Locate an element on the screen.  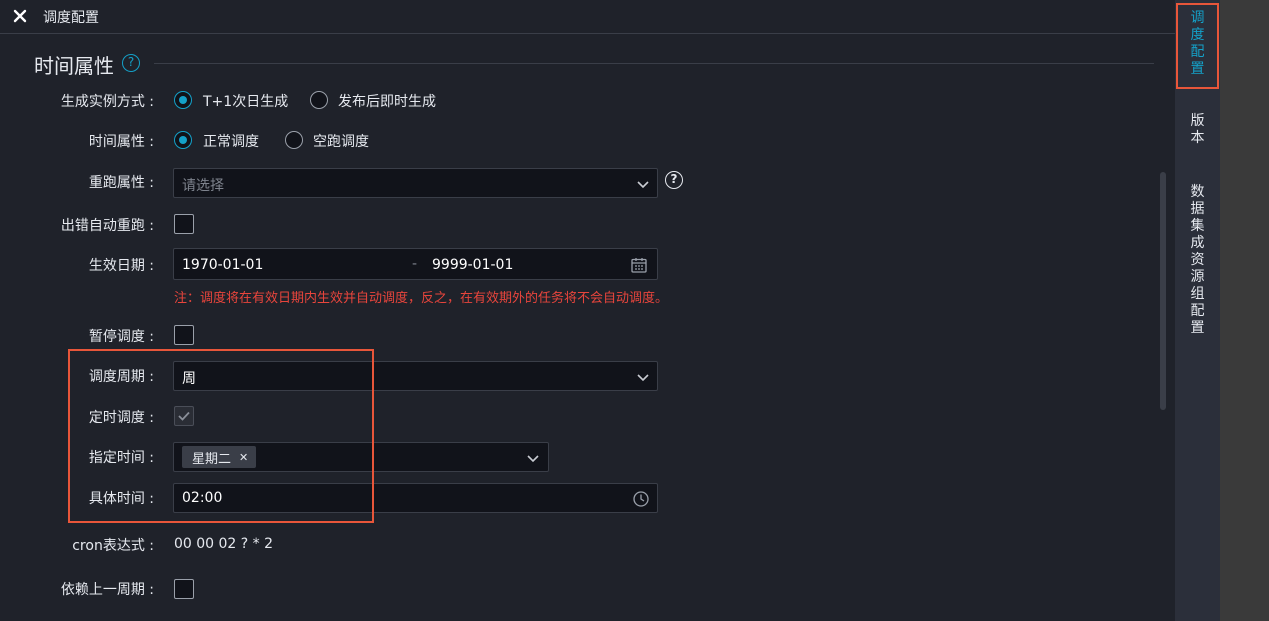
cron-label: cron表达式 is located at coordinates (79, 545).